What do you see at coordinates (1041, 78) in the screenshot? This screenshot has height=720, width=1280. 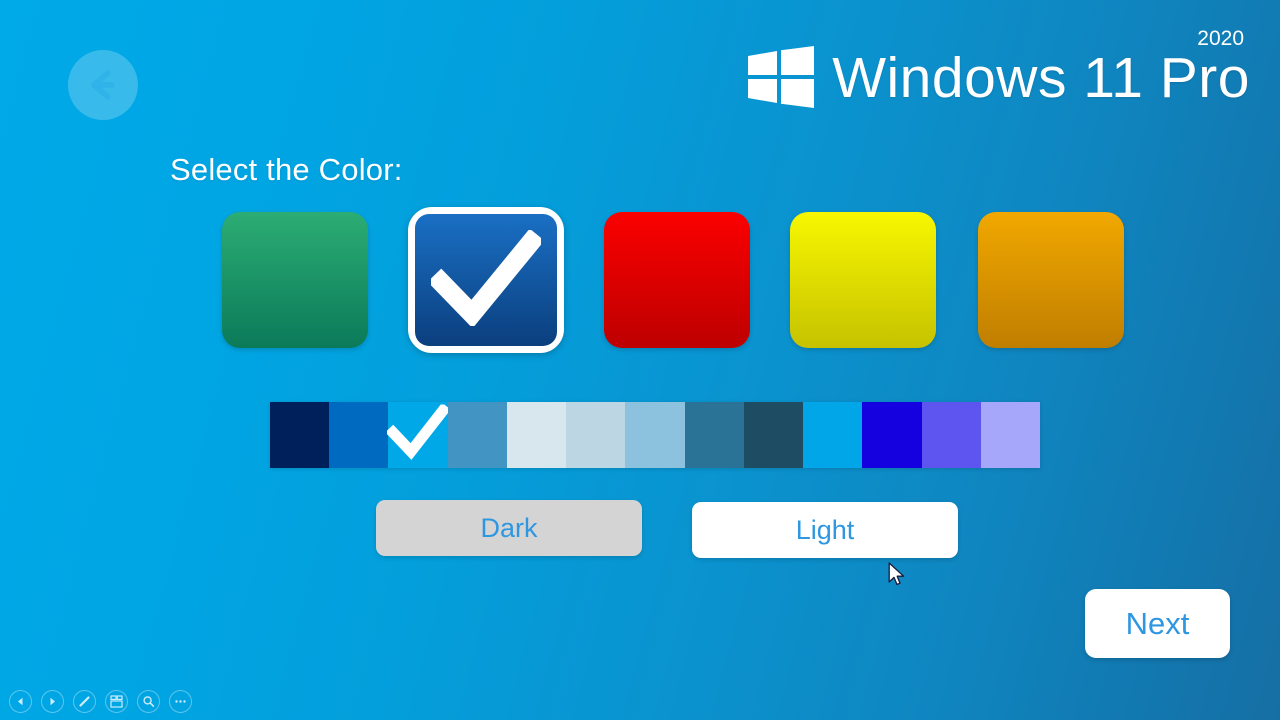 I see `brand-title: Windows 11 Pro` at bounding box center [1041, 78].